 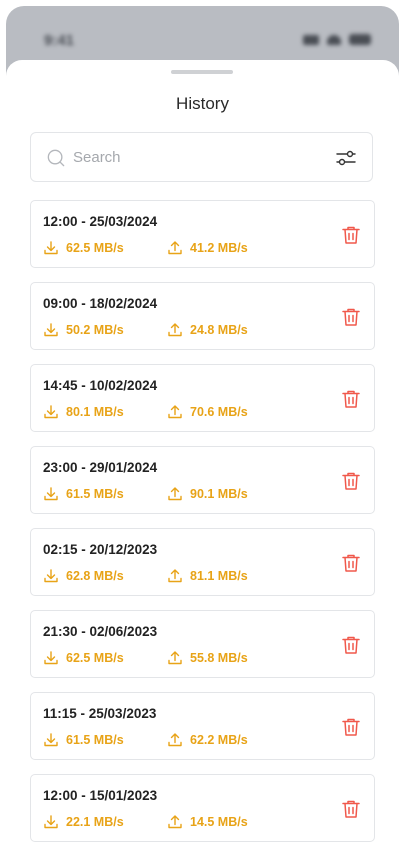 I want to click on wifi-icon, so click(x=334, y=39).